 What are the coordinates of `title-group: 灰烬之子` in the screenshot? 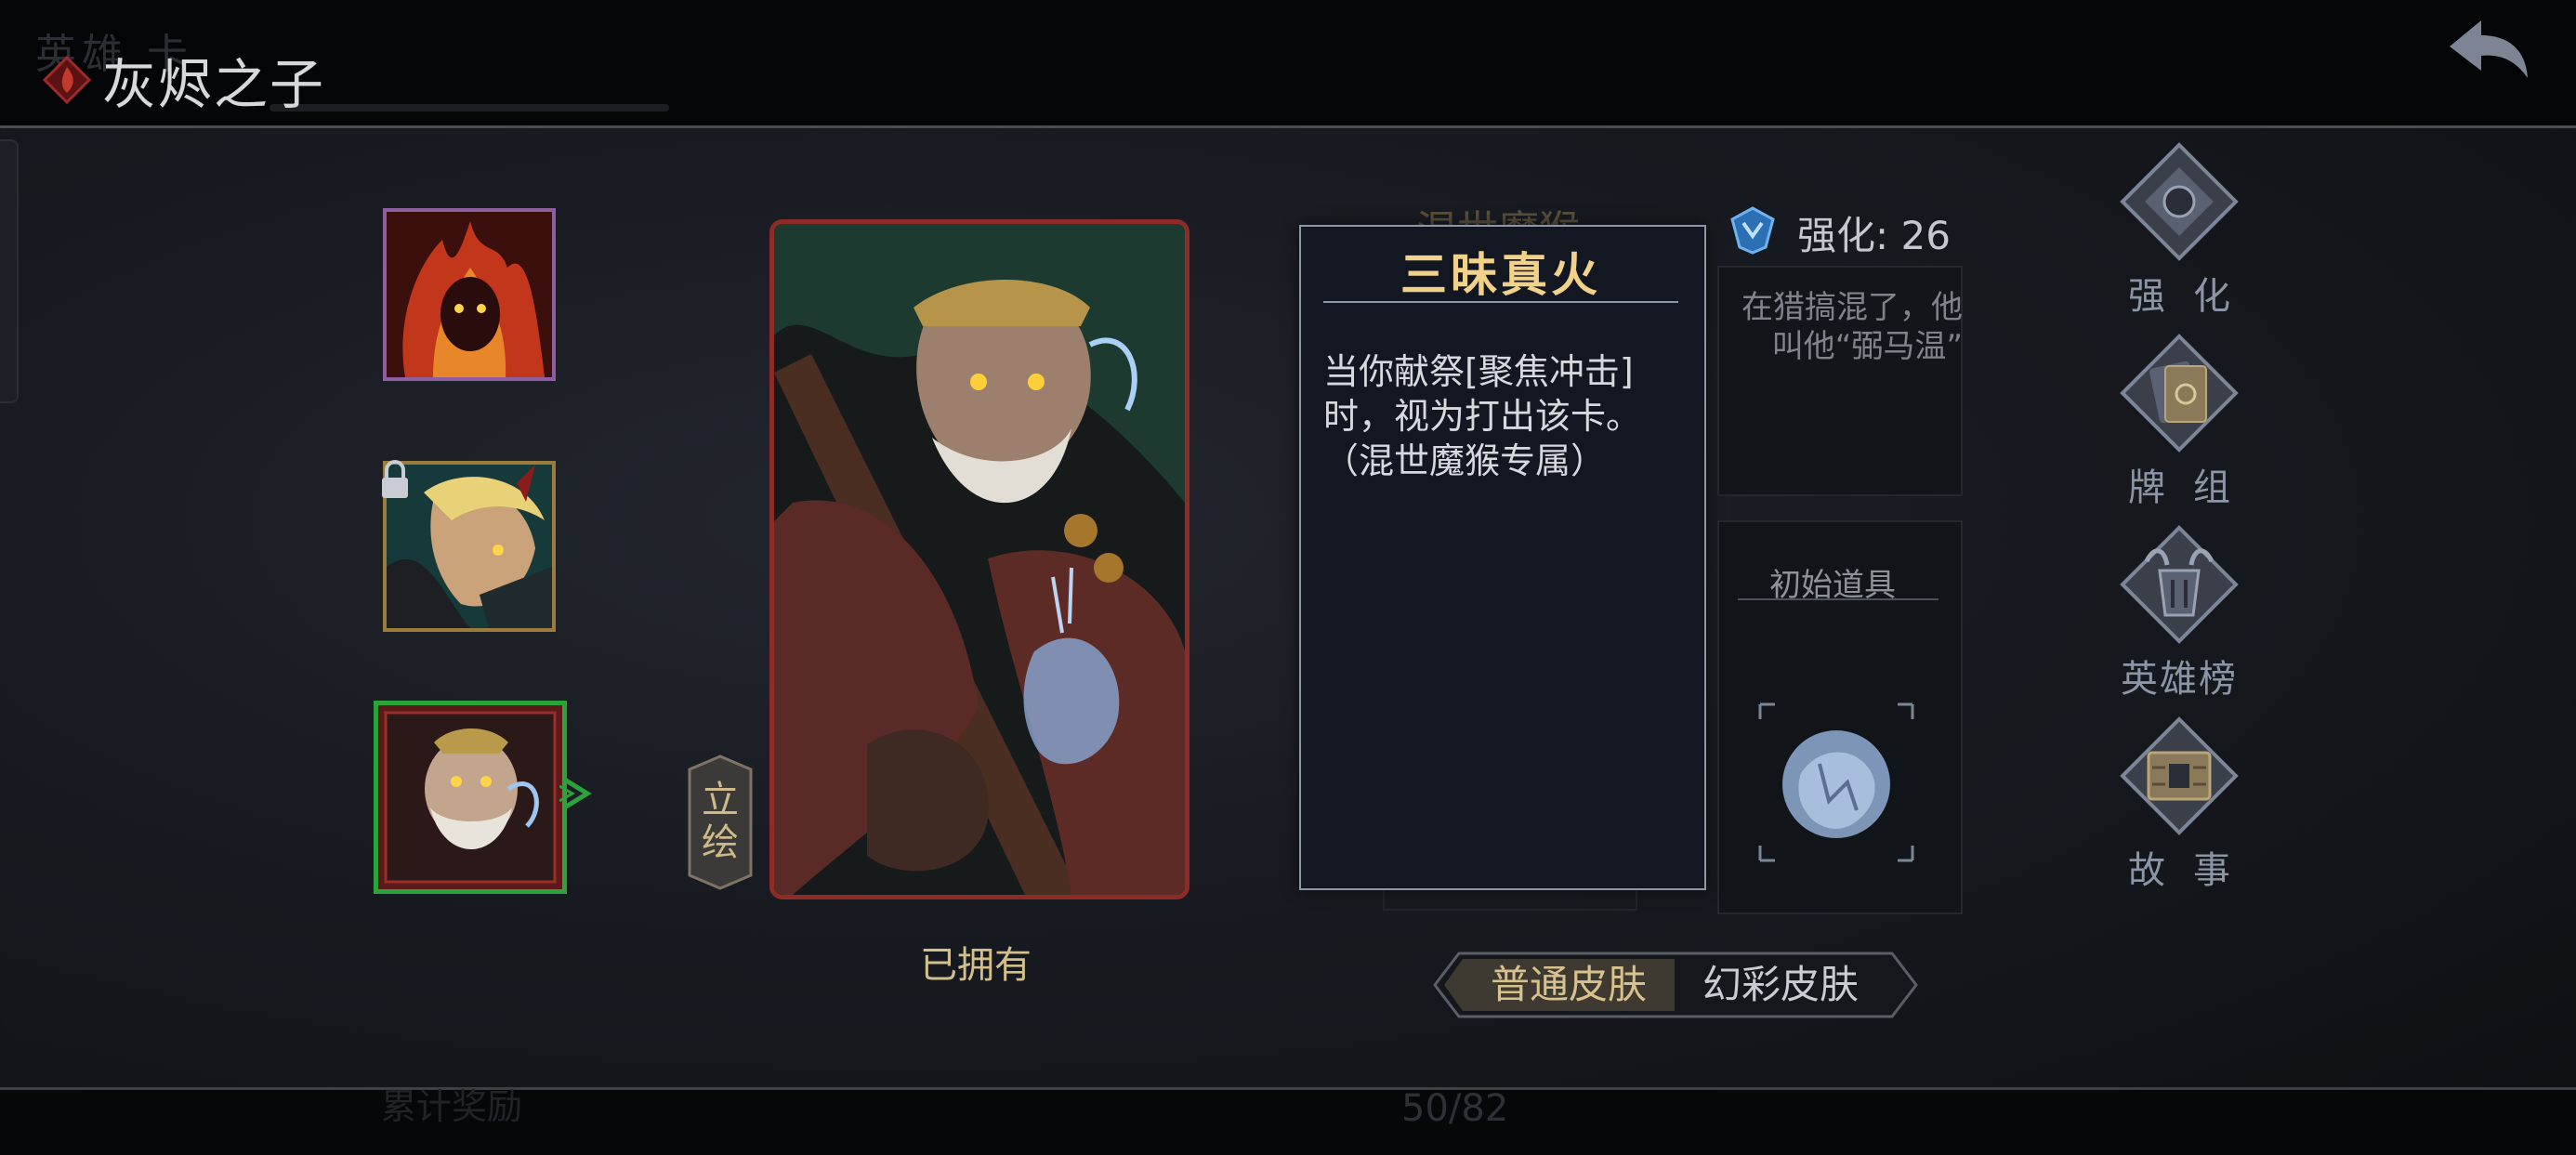 It's located at (183, 80).